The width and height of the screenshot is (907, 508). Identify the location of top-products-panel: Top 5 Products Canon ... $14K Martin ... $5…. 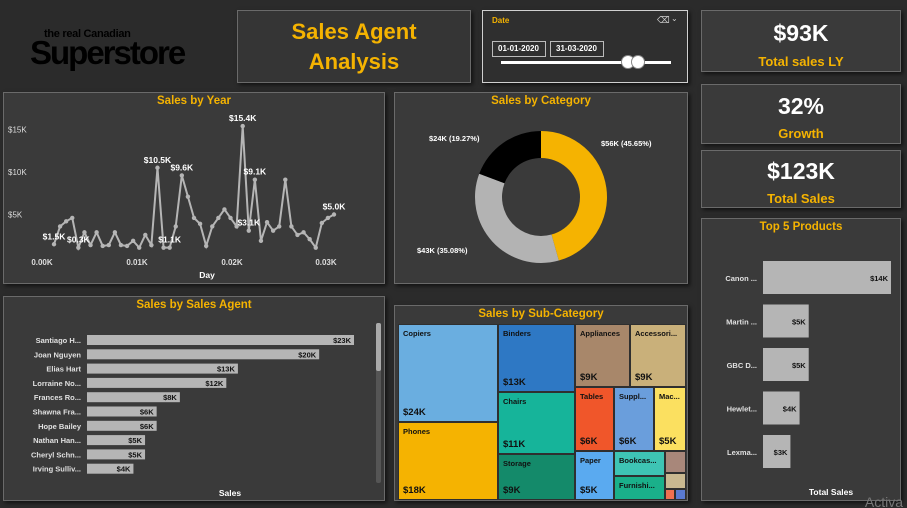
(801, 359).